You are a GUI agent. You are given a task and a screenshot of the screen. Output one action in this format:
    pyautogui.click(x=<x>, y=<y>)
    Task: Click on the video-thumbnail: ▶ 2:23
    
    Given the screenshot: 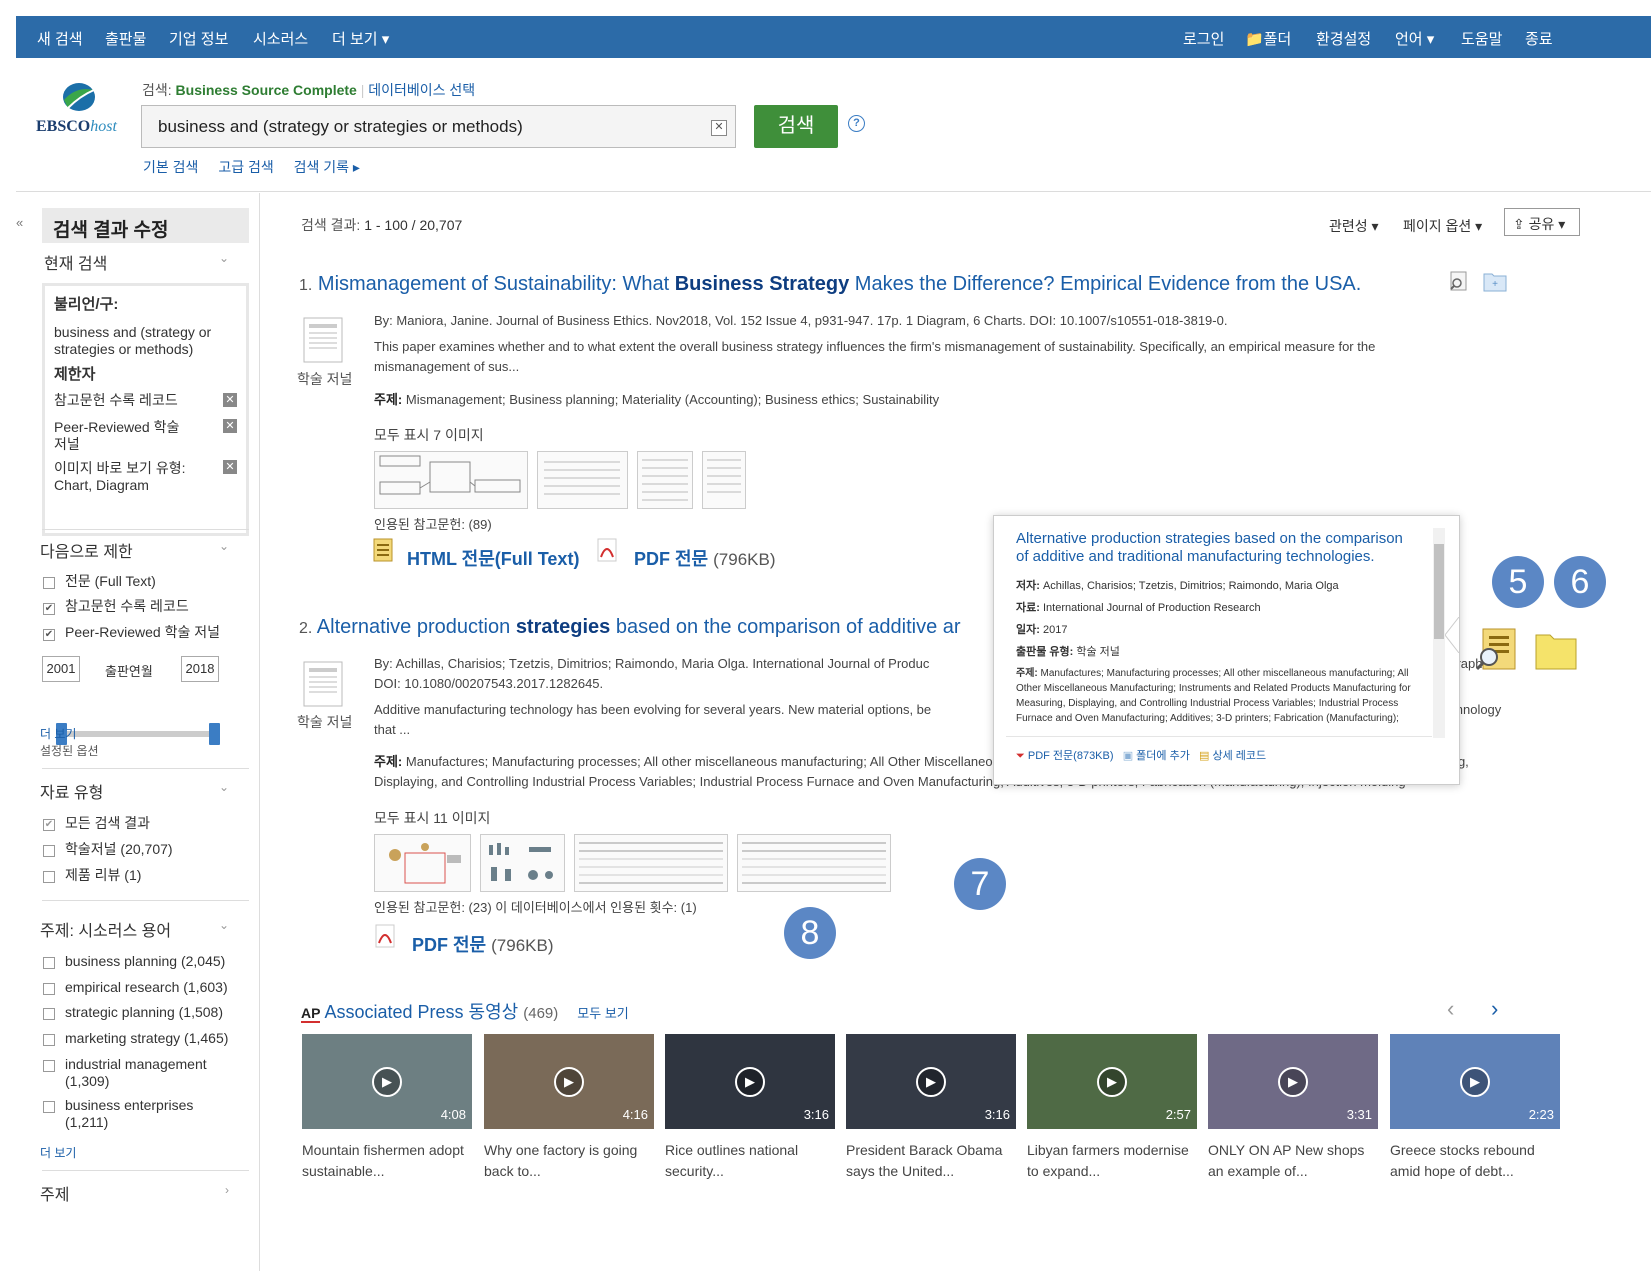 What is the action you would take?
    pyautogui.click(x=1475, y=1081)
    